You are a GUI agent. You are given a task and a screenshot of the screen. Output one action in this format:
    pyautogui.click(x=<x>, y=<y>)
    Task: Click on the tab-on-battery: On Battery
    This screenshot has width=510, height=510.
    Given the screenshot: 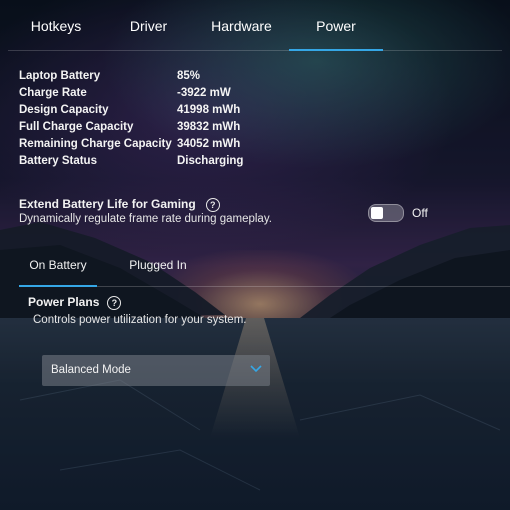 What is the action you would take?
    pyautogui.click(x=58, y=272)
    